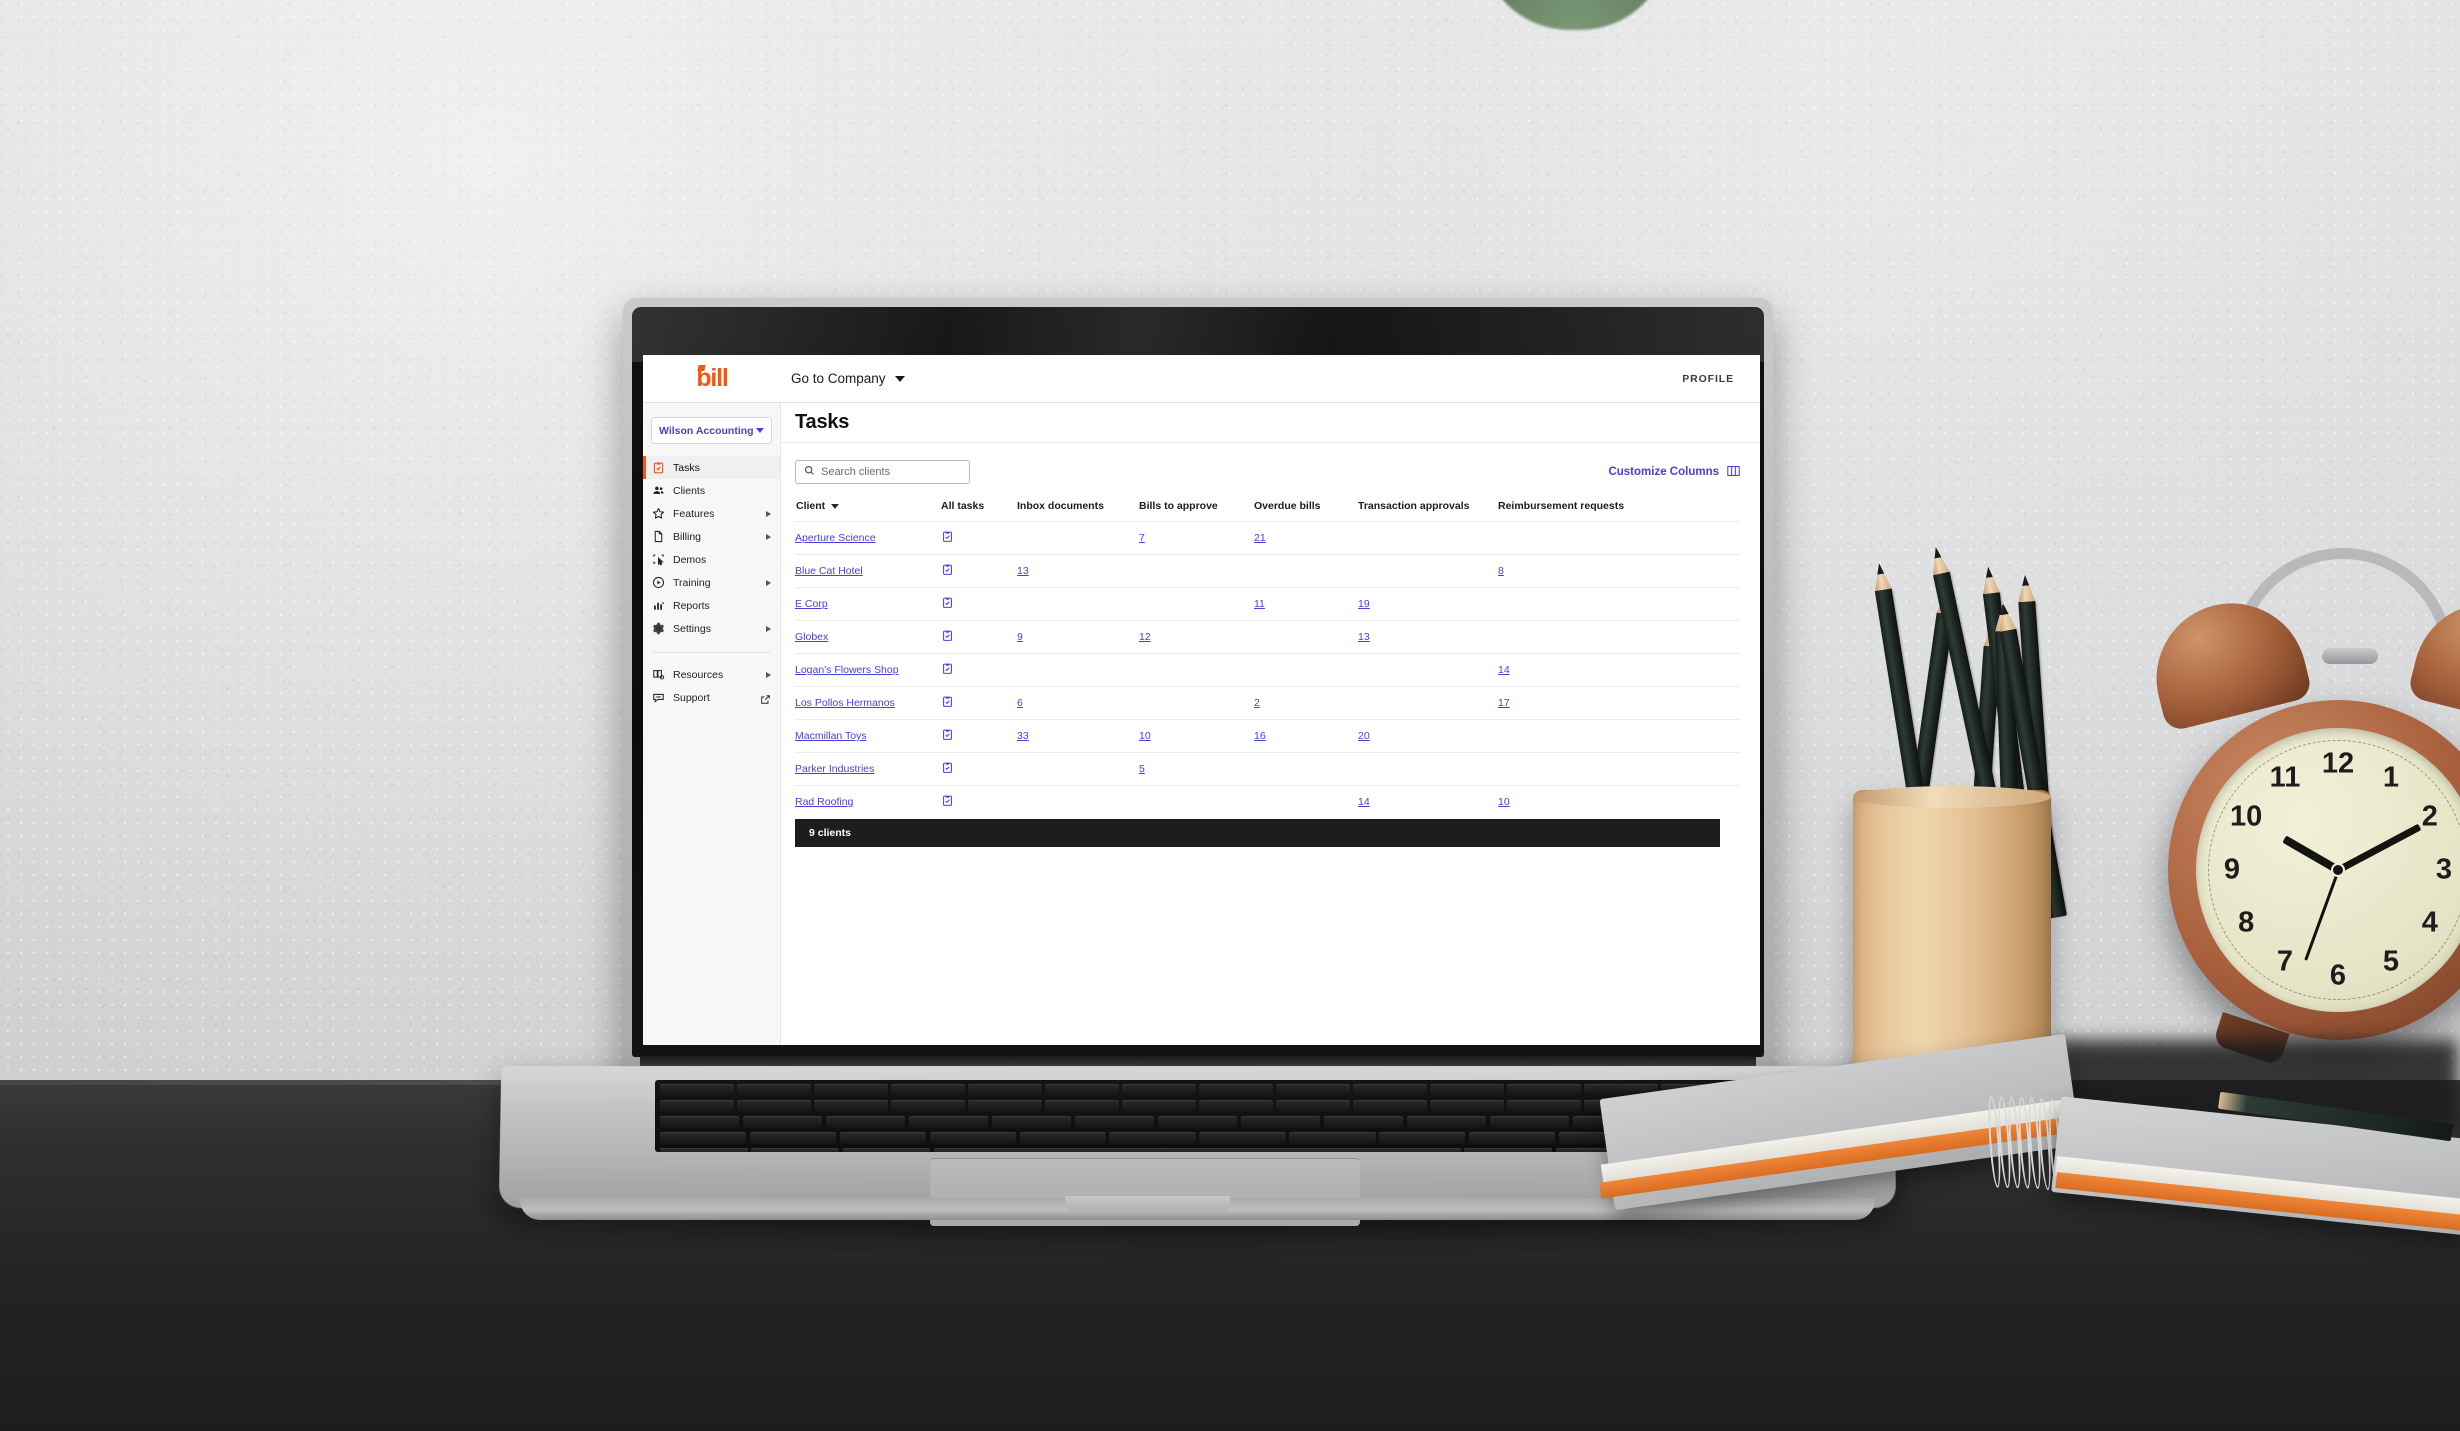 The image size is (2460, 1431). Describe the element at coordinates (1142, 769) in the screenshot. I see `count-link: 5` at that location.